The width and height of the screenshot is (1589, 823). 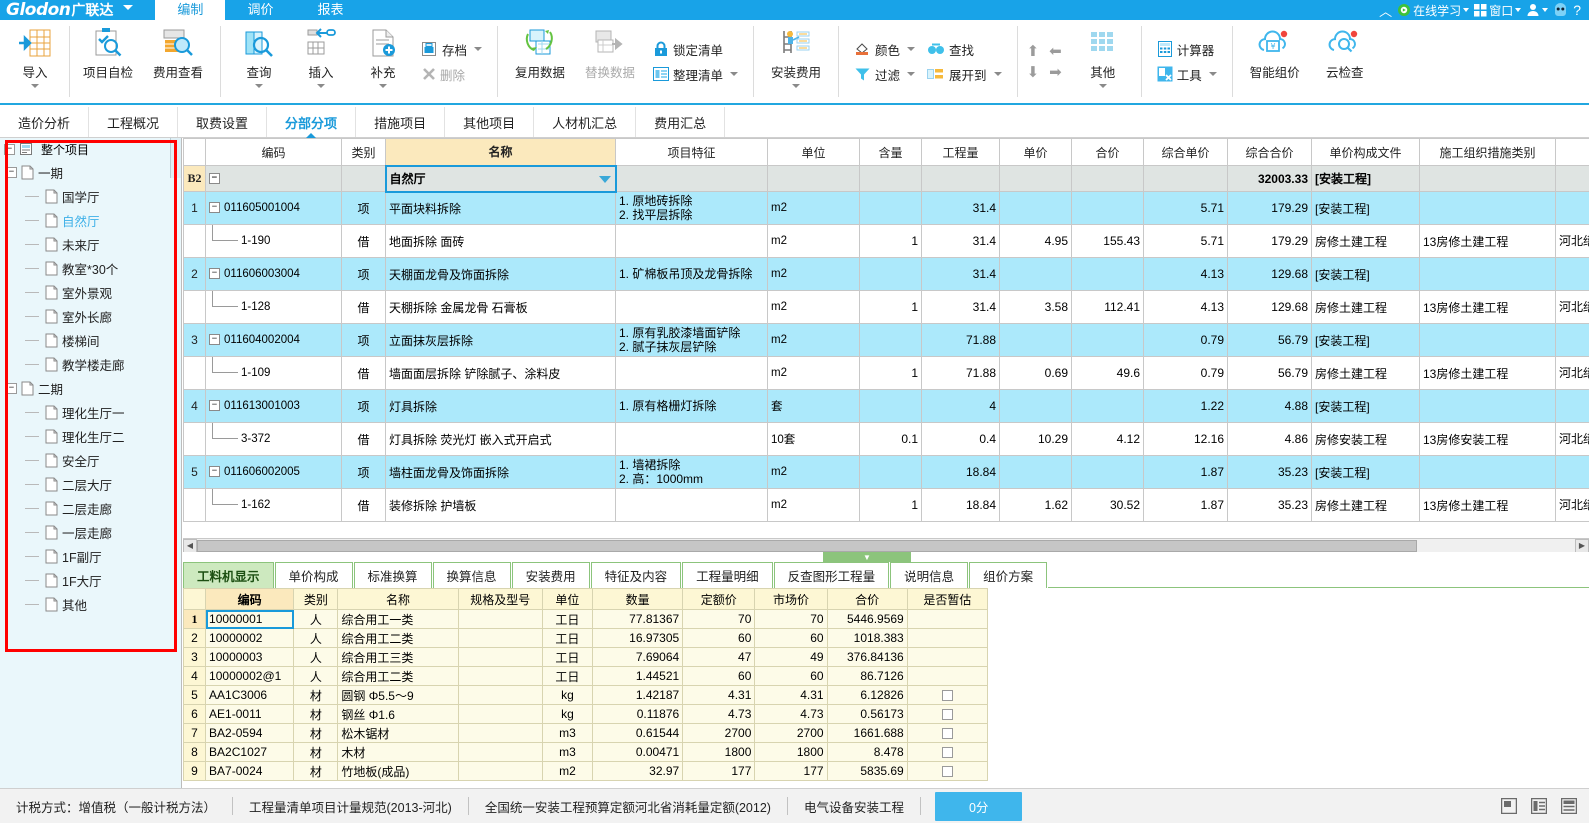 What do you see at coordinates (960, 373) in the screenshot?
I see `cell-quantity: 71.88` at bounding box center [960, 373].